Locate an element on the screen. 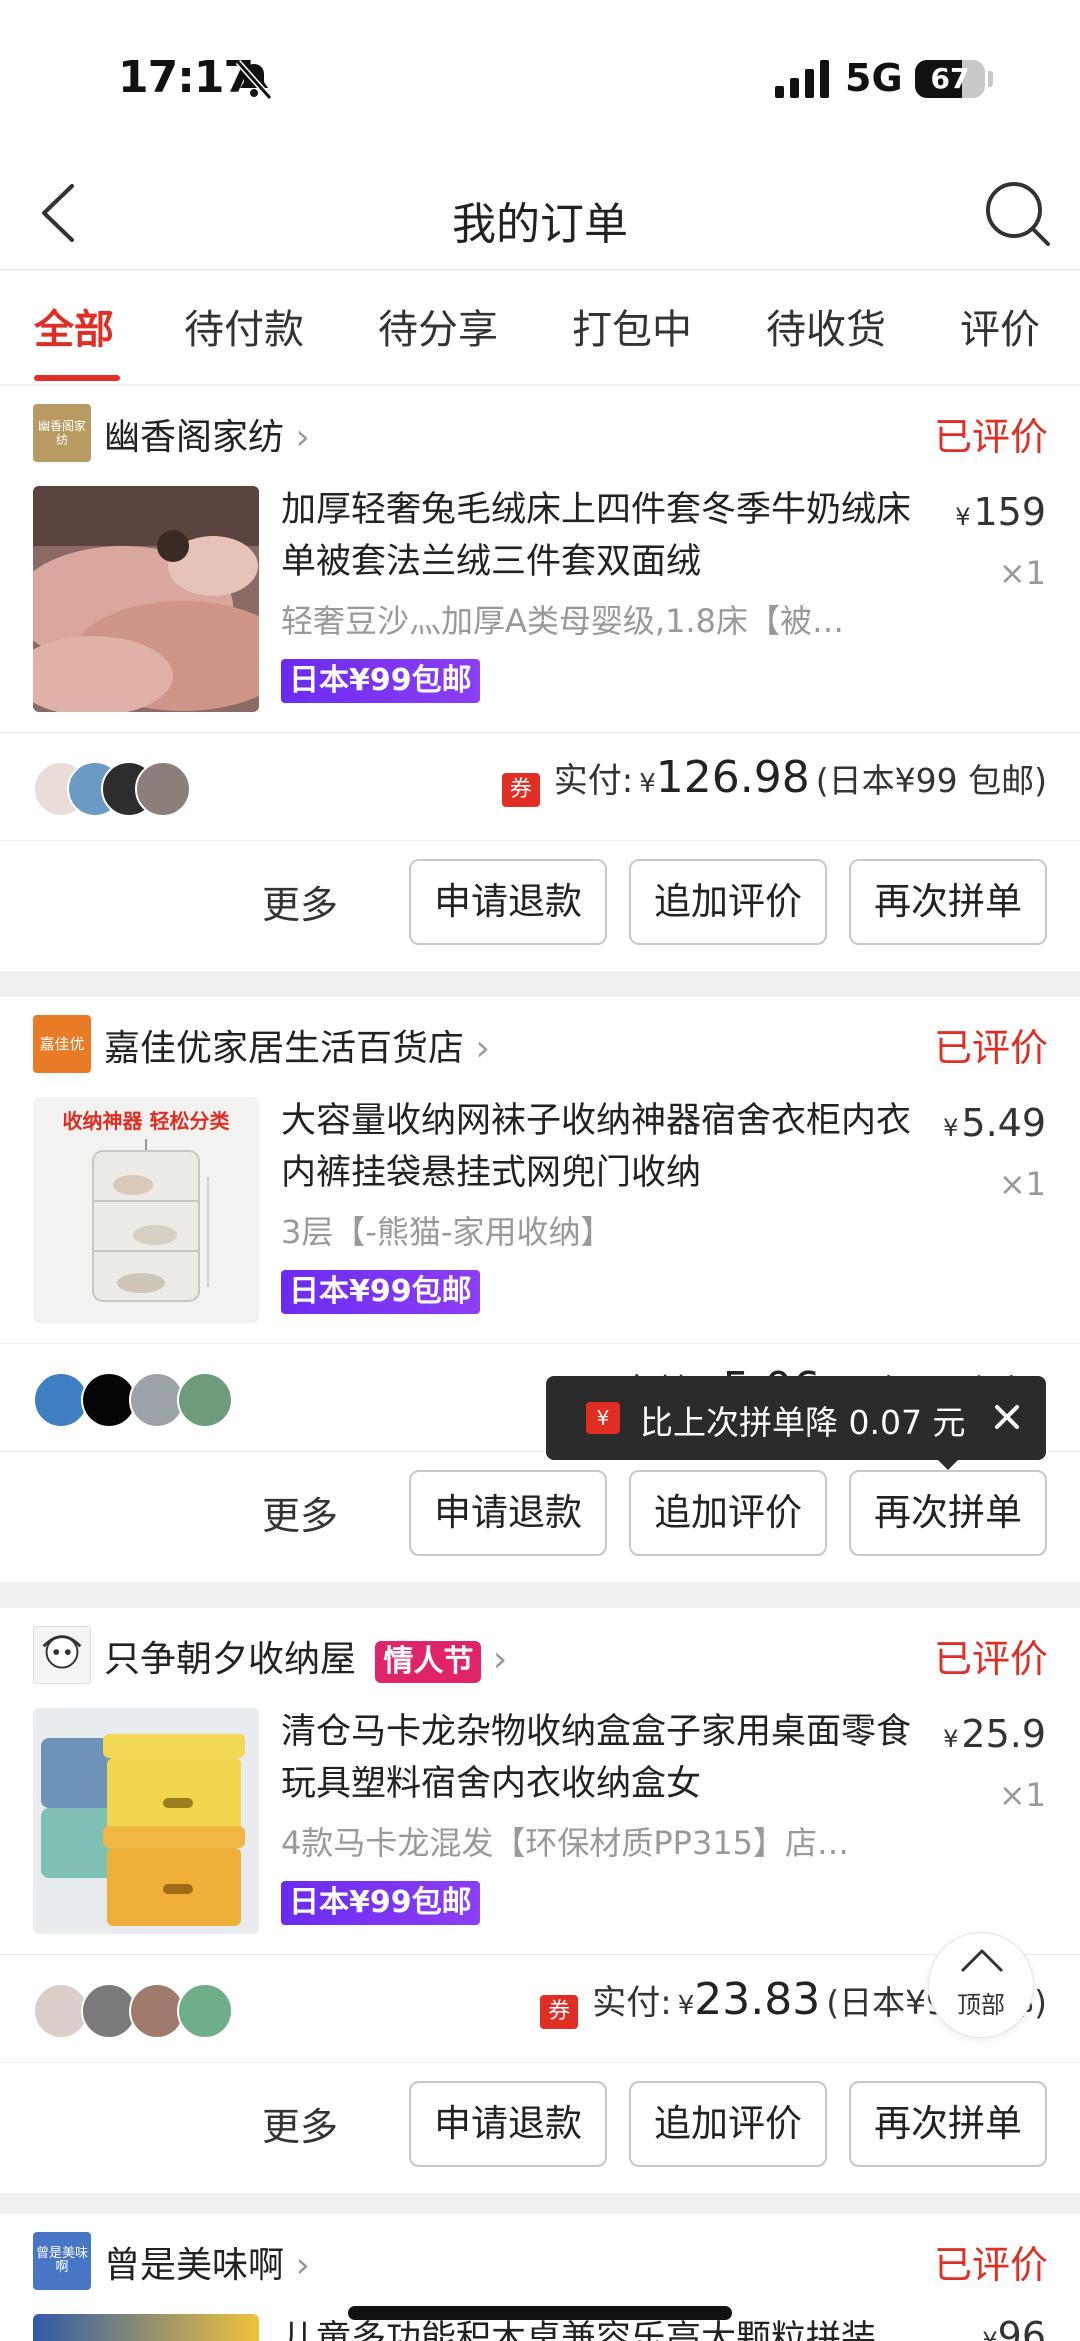 The image size is (1080, 2341). shop-name-link: 曾是美味啊 › is located at coordinates (207, 2262).